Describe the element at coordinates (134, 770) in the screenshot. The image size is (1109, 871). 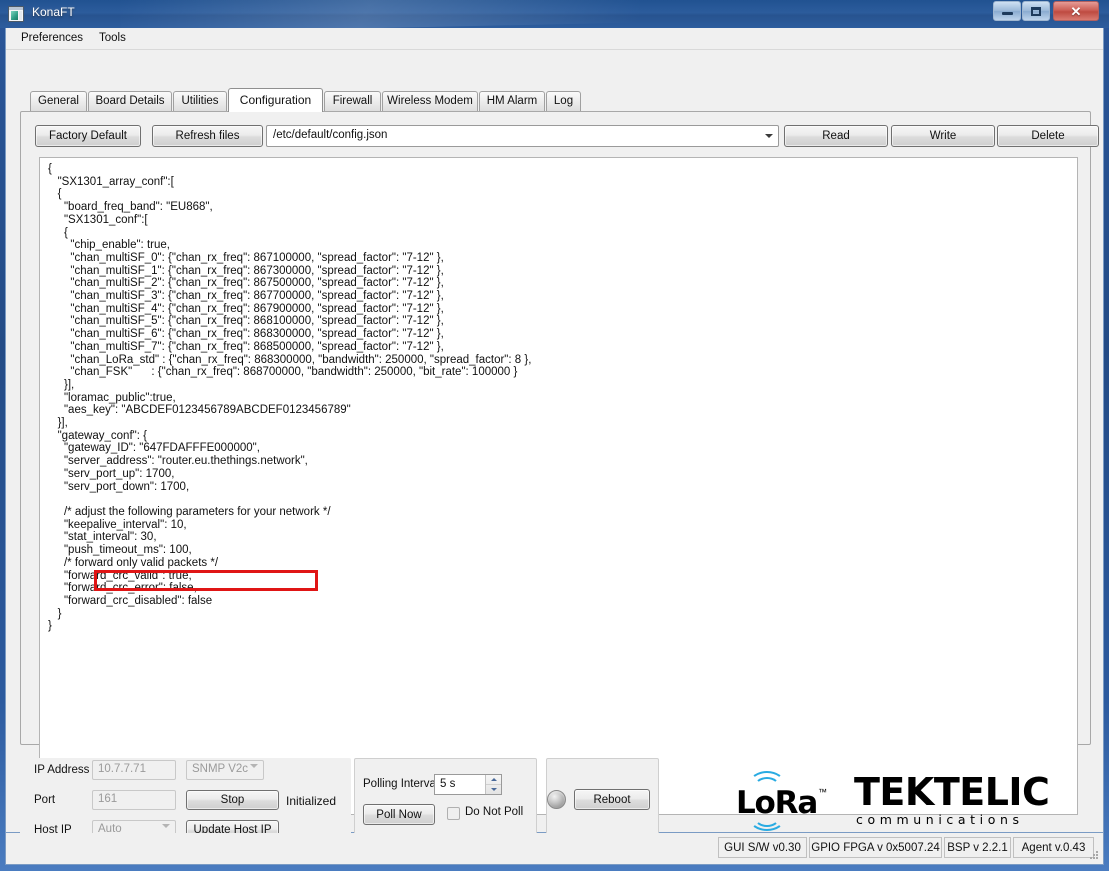
I see `ip-address-field: 10.7.7.71` at that location.